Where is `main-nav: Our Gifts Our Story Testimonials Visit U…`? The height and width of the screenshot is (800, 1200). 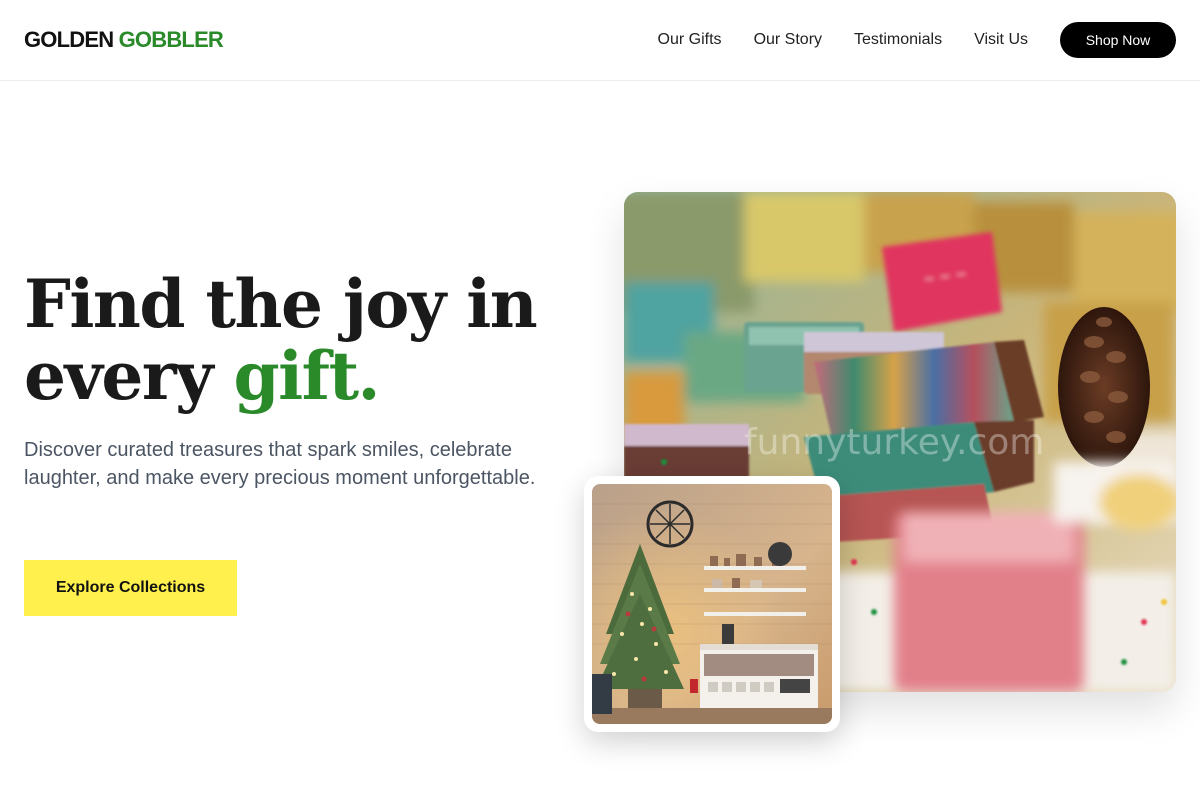
main-nav: Our Gifts Our Story Testimonials Visit U… is located at coordinates (917, 40).